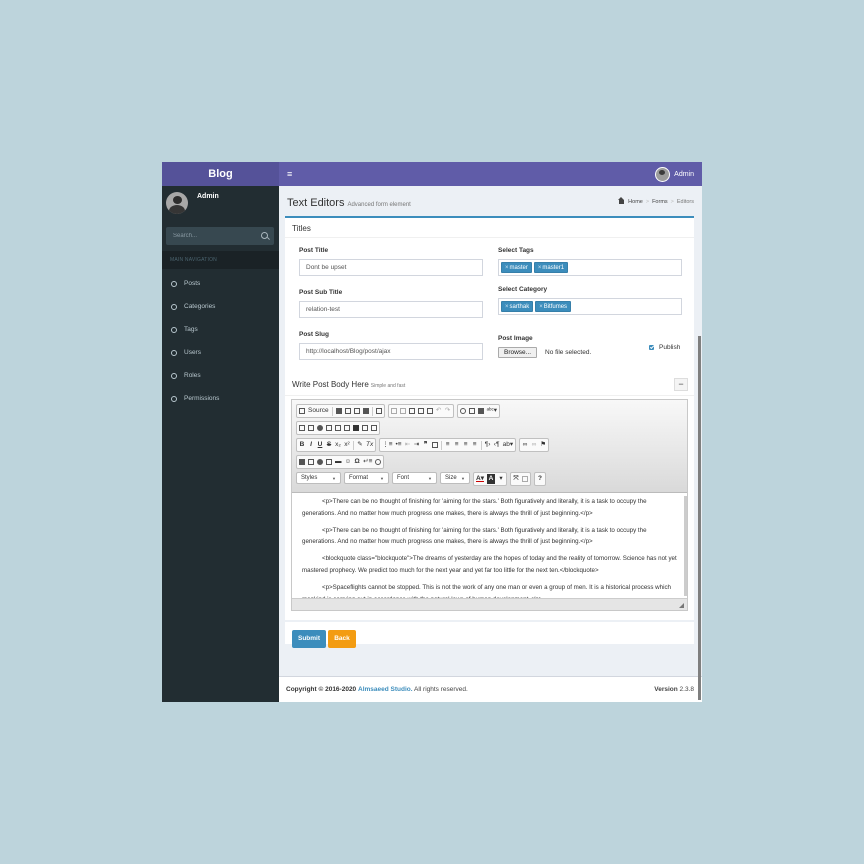 This screenshot has width=864, height=864. Describe the element at coordinates (338, 445) in the screenshot. I see `subscript-button: x₂` at that location.